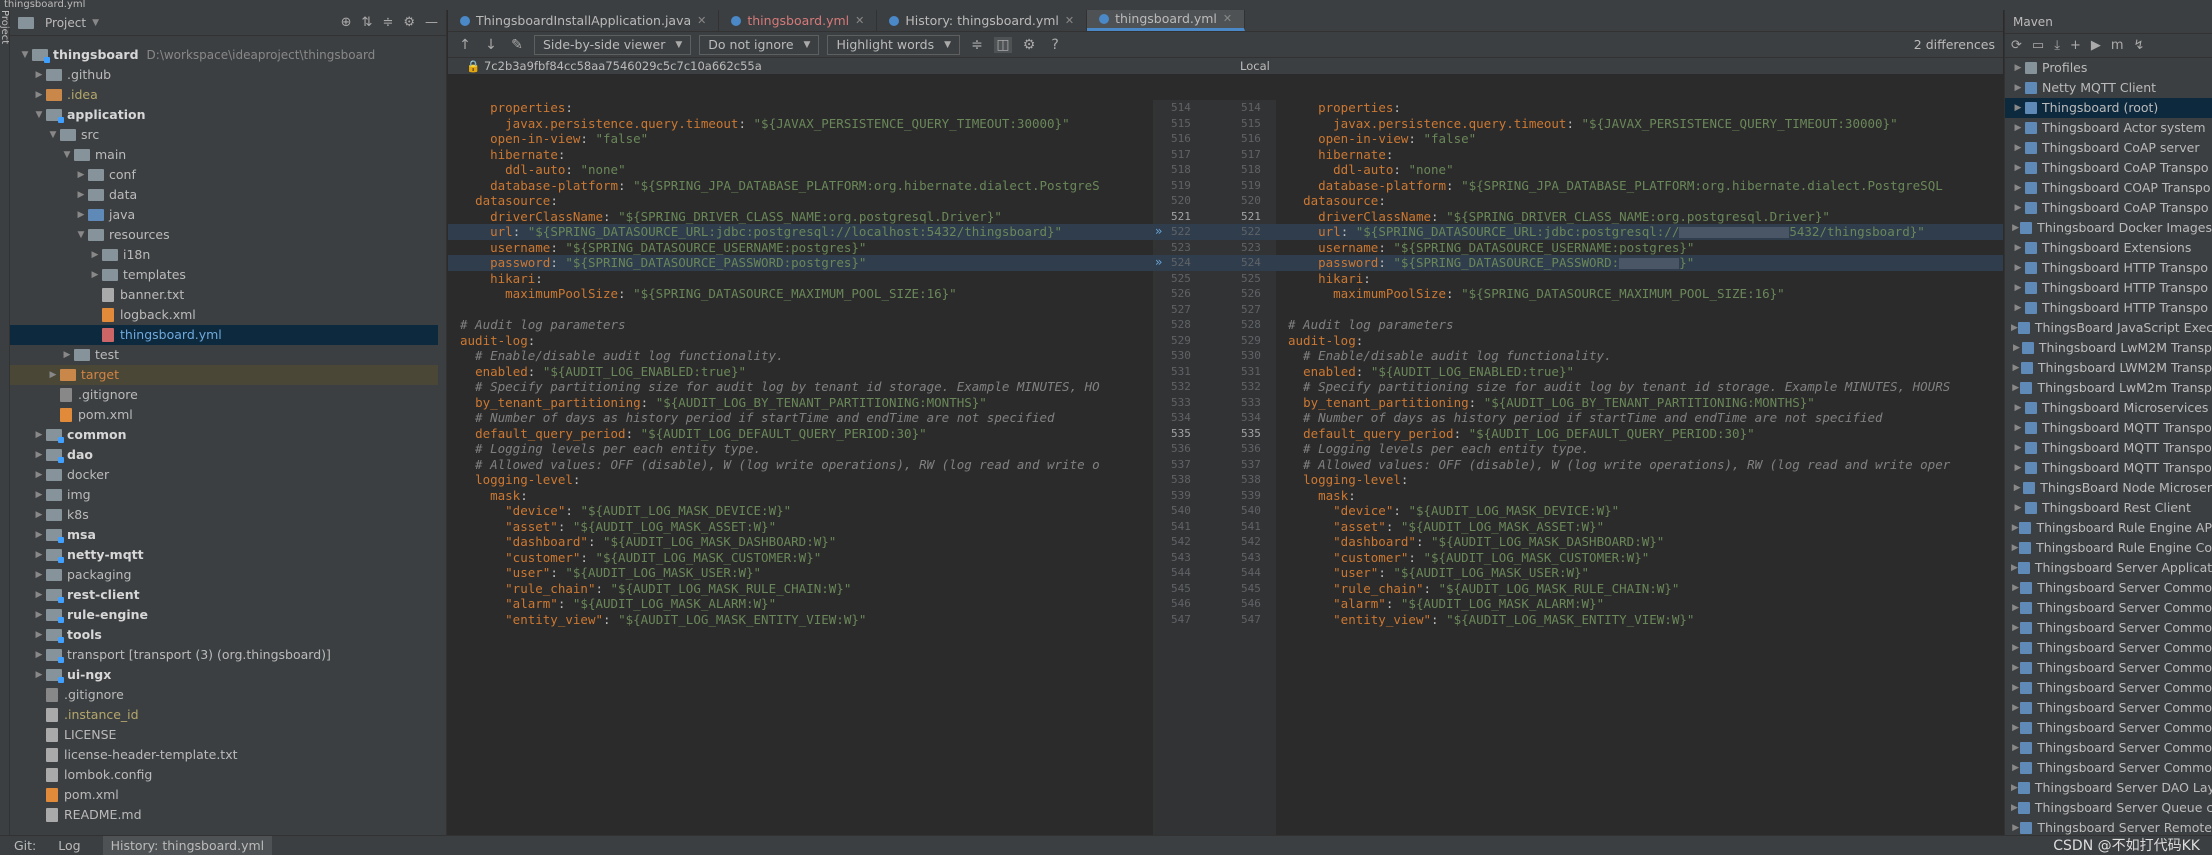 The image size is (2212, 855). Describe the element at coordinates (224, 755) in the screenshot. I see `tree-item: license-header-template.txt` at that location.